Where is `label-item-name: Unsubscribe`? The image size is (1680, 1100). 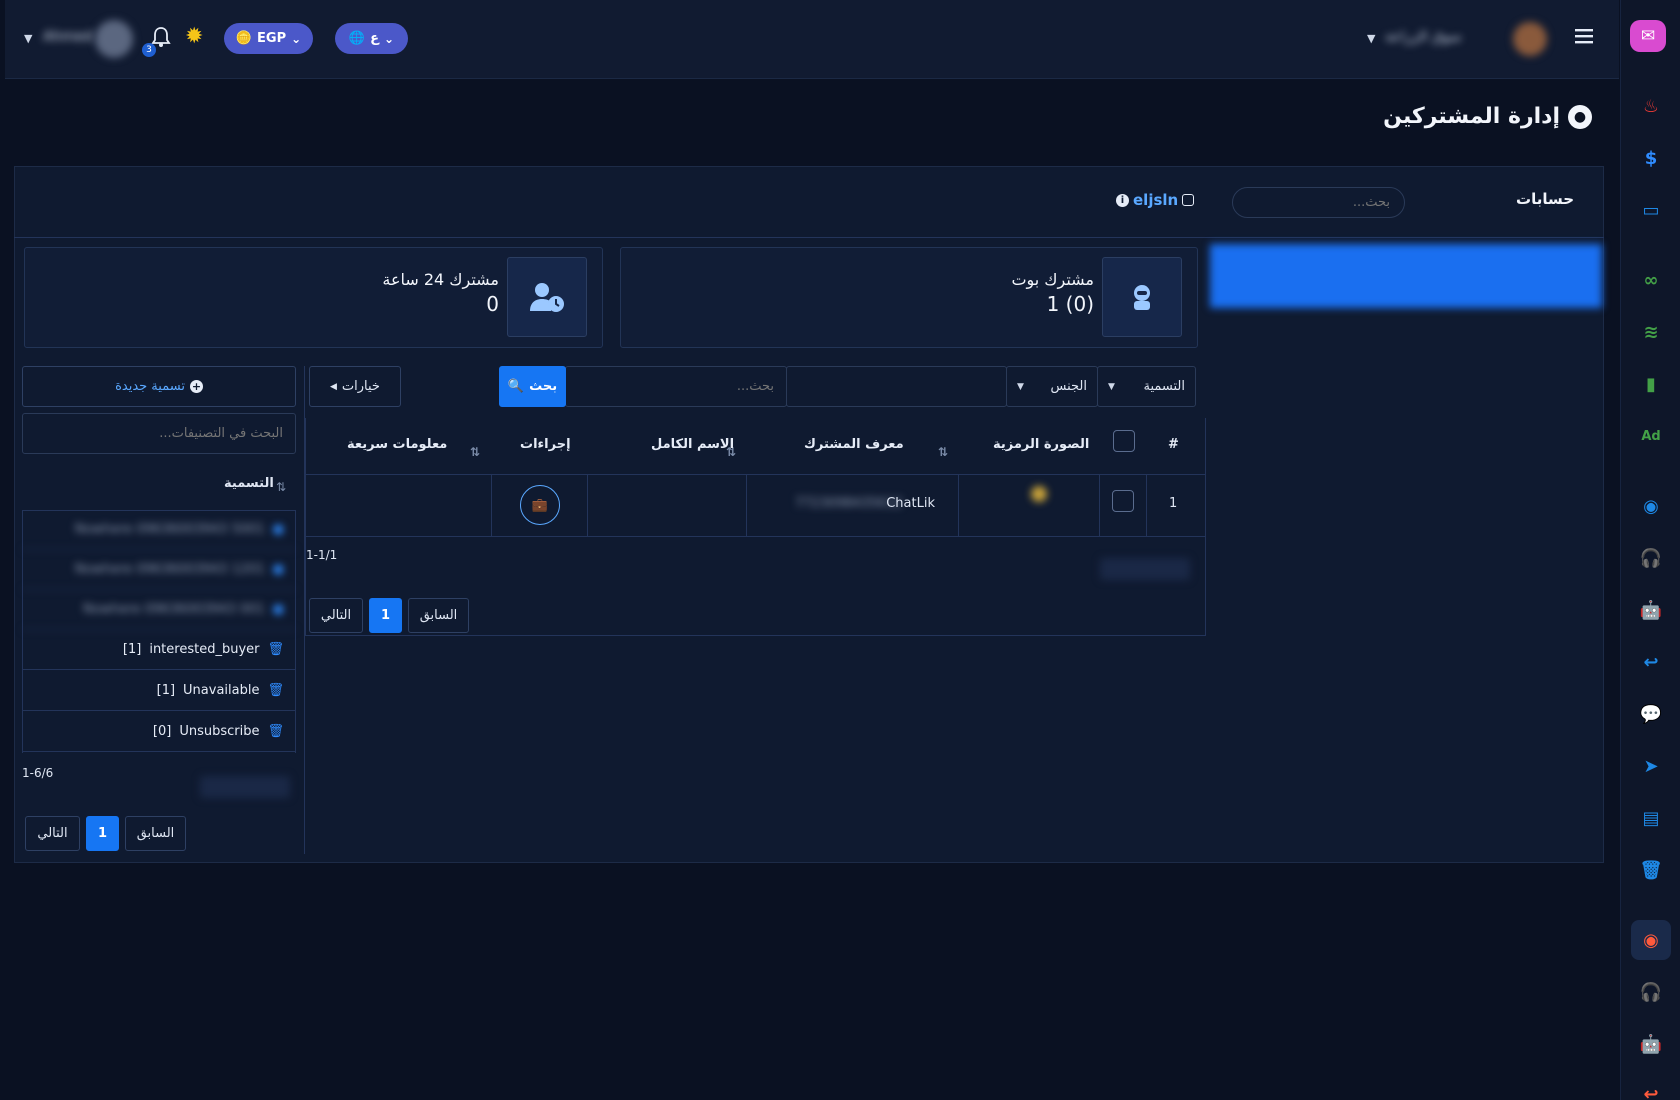
label-item-name: Unsubscribe is located at coordinates (219, 731).